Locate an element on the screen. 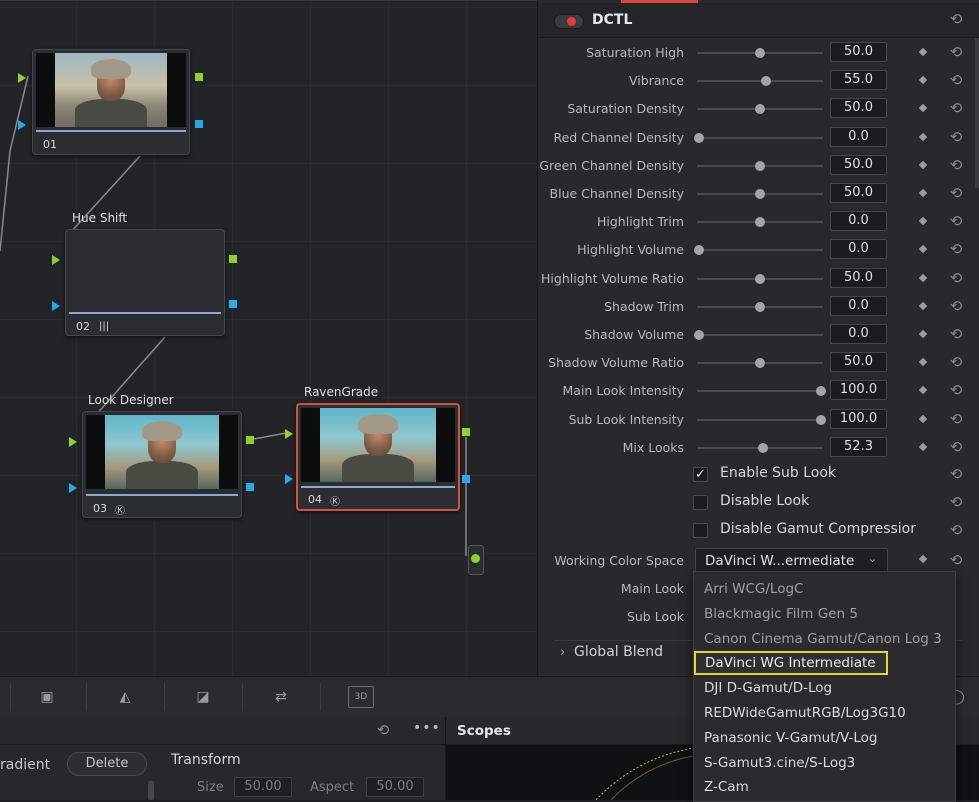  tracker-icon: ⇄ is located at coordinates (281, 697).